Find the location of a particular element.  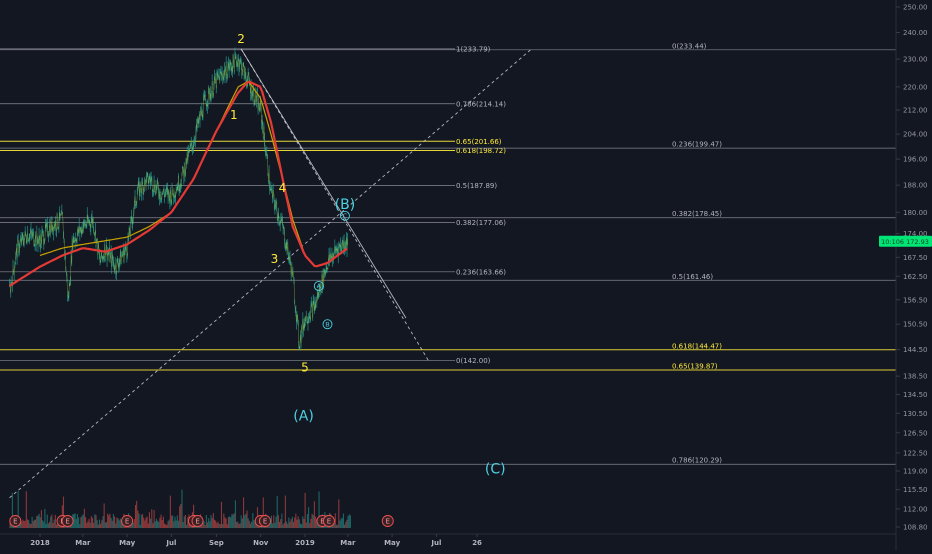

time-tick-may-2: May is located at coordinates (127, 543).